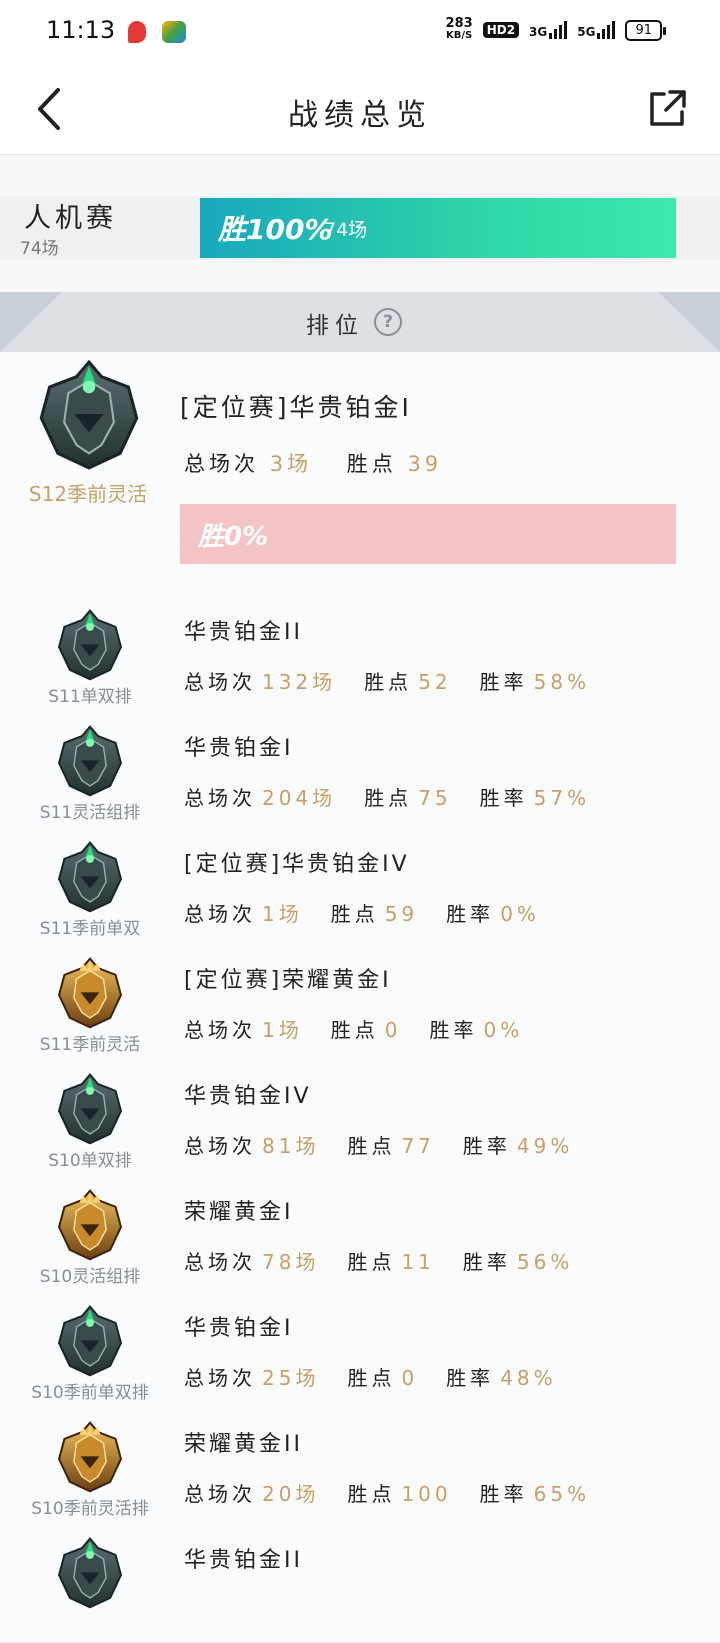  I want to click on featured-rank-name: [定位赛]华贵铂金I, so click(296, 407).